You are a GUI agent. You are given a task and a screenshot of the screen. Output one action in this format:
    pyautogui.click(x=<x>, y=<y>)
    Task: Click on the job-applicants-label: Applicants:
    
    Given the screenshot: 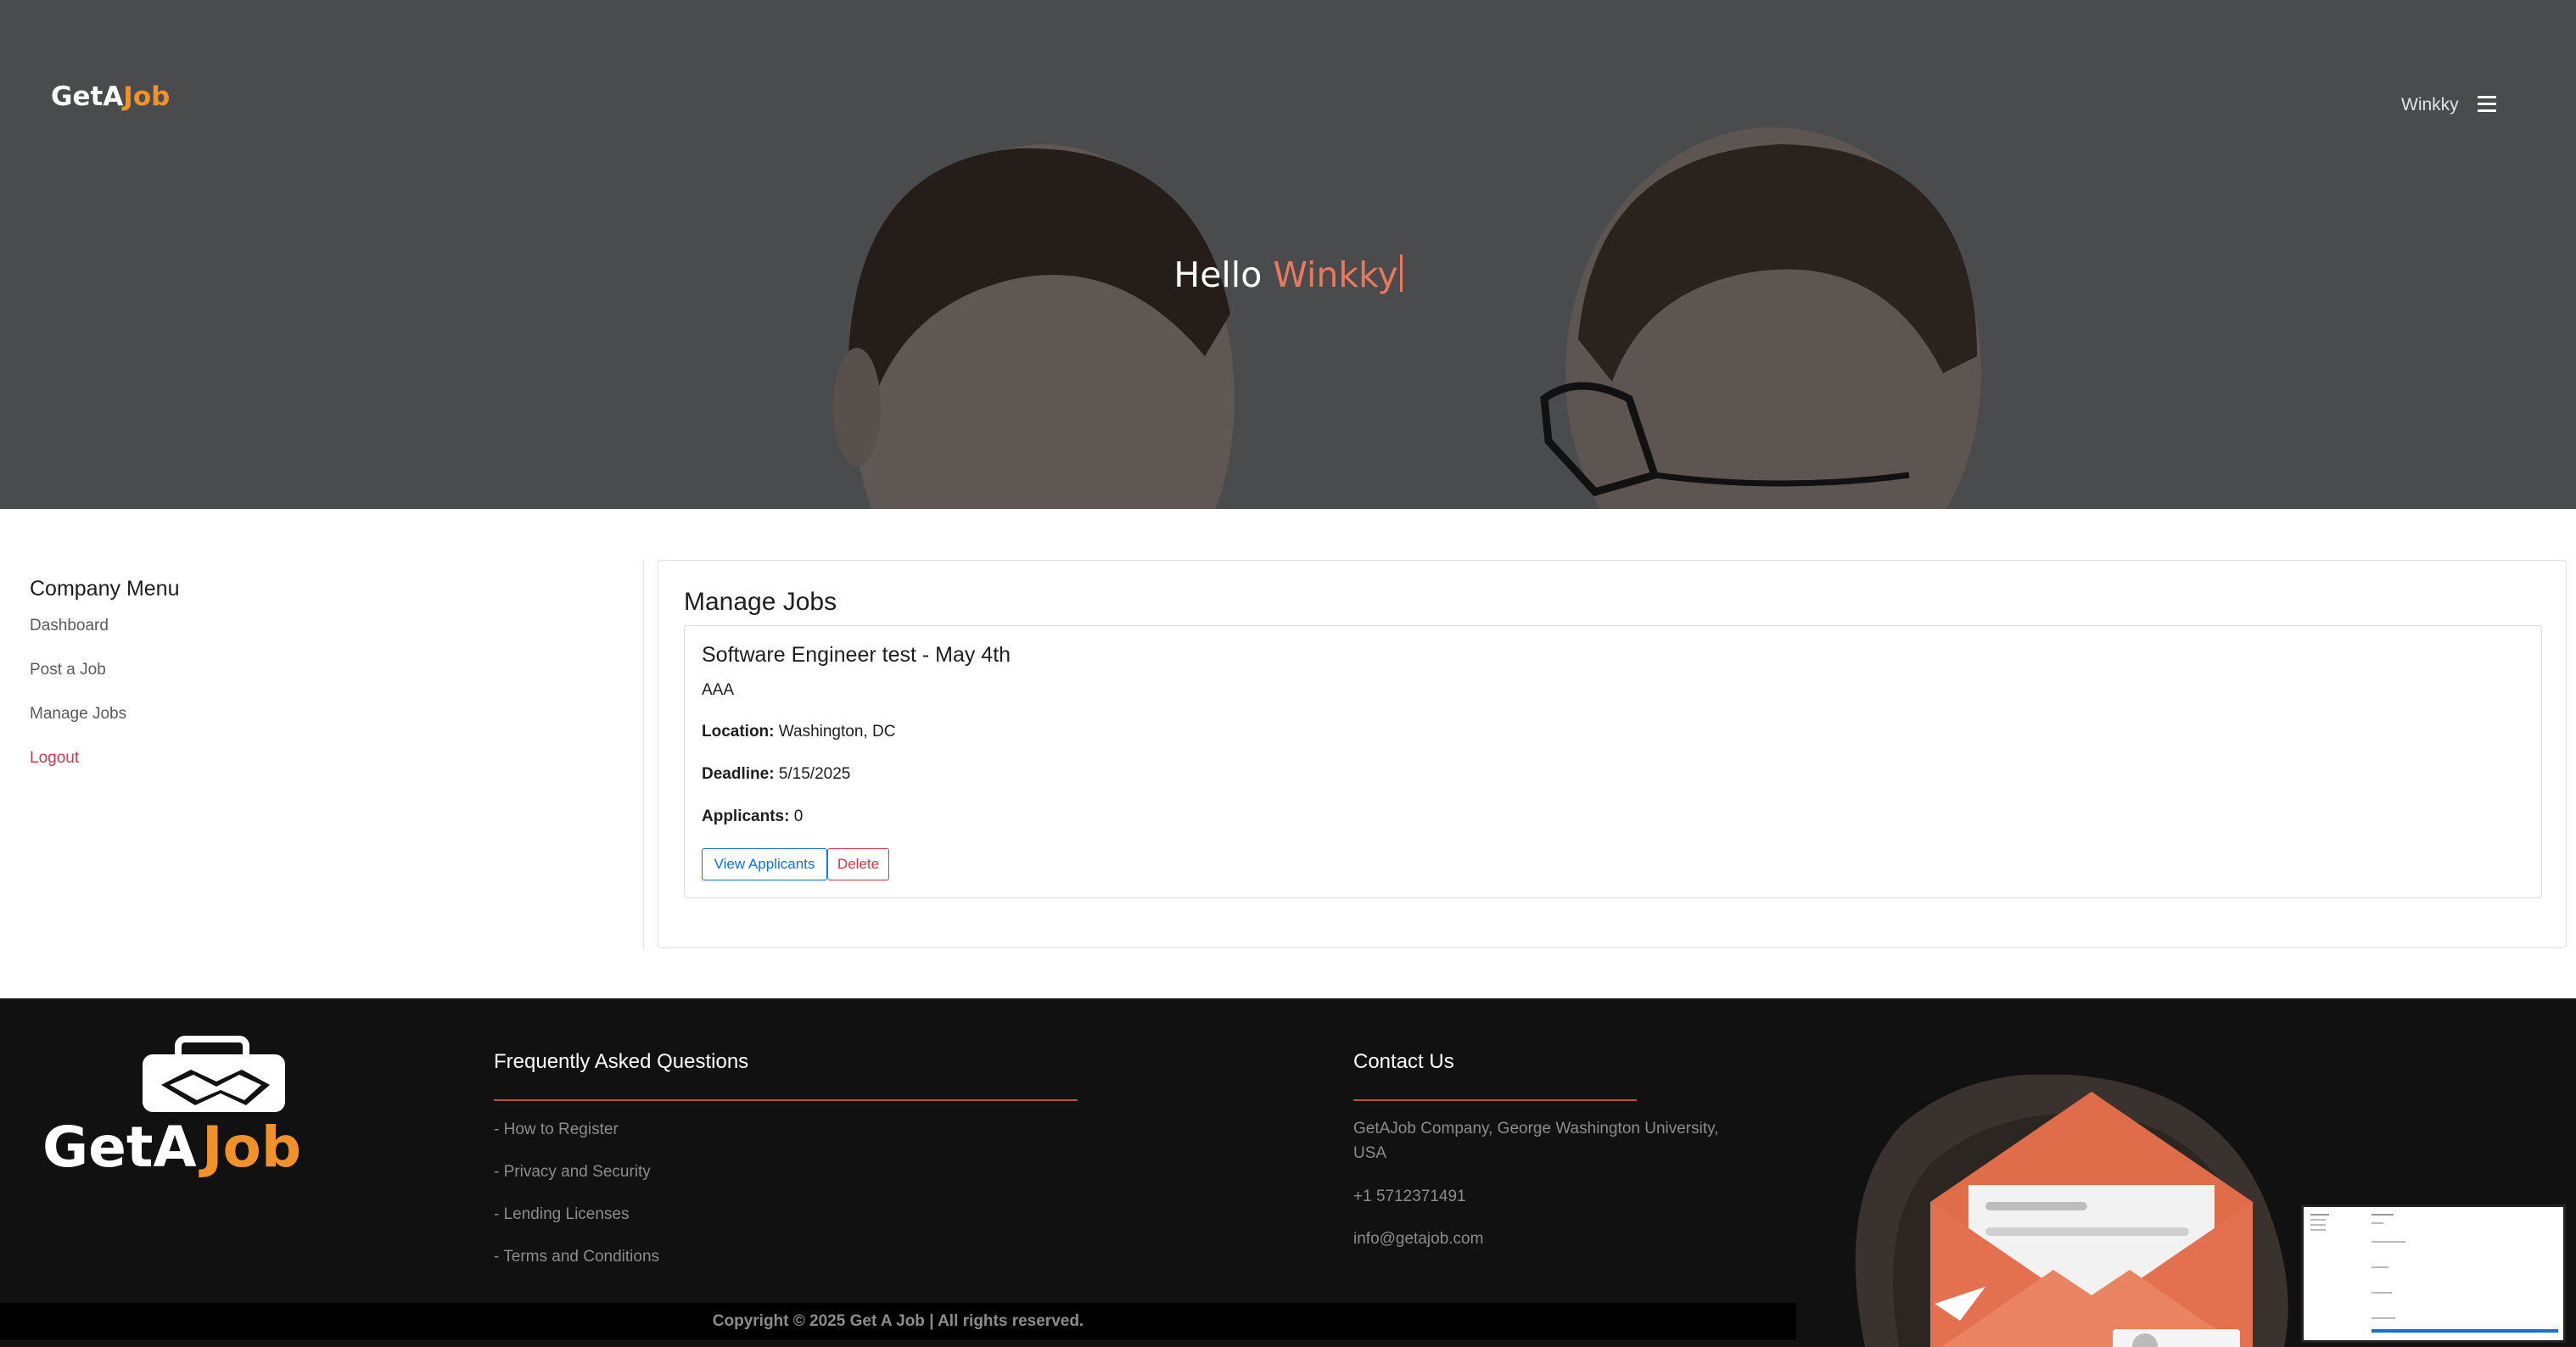 What is the action you would take?
    pyautogui.click(x=746, y=817)
    